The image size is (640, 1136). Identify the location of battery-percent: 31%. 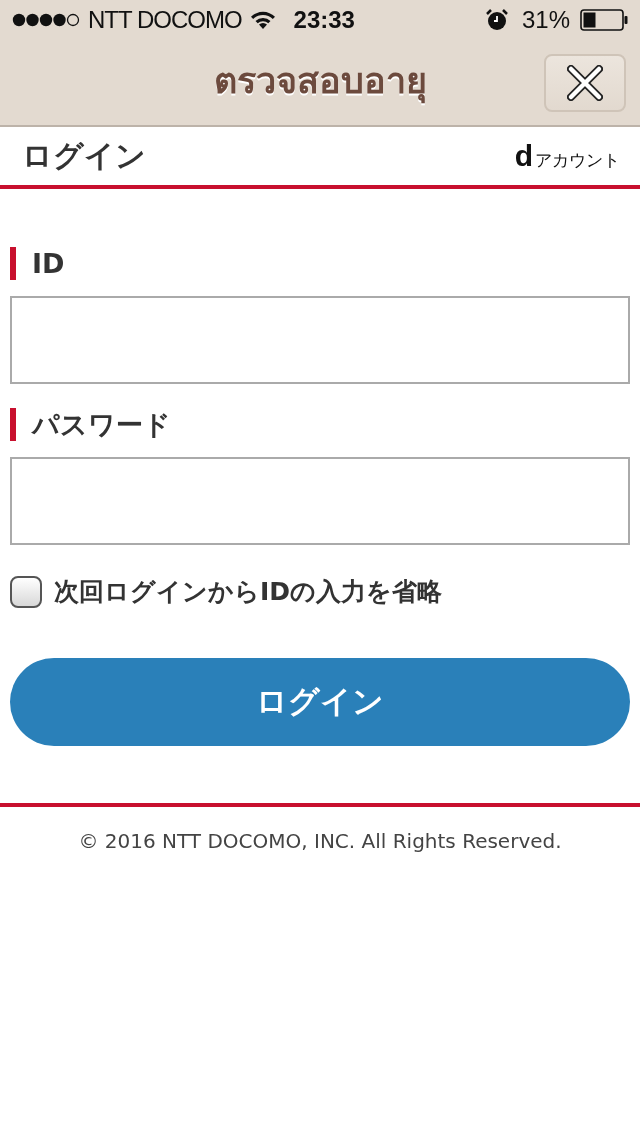
(545, 20).